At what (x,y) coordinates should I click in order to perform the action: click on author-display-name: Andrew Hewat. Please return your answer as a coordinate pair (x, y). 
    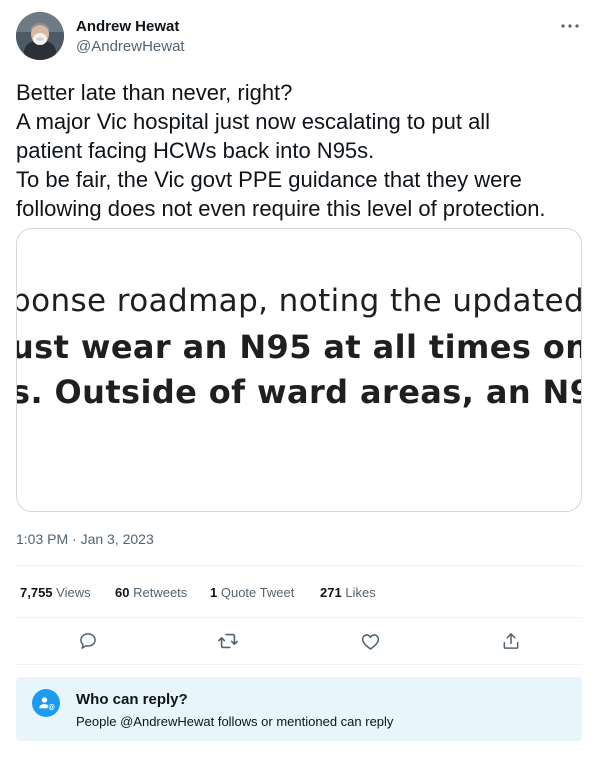
    Looking at the image, I should click on (130, 27).